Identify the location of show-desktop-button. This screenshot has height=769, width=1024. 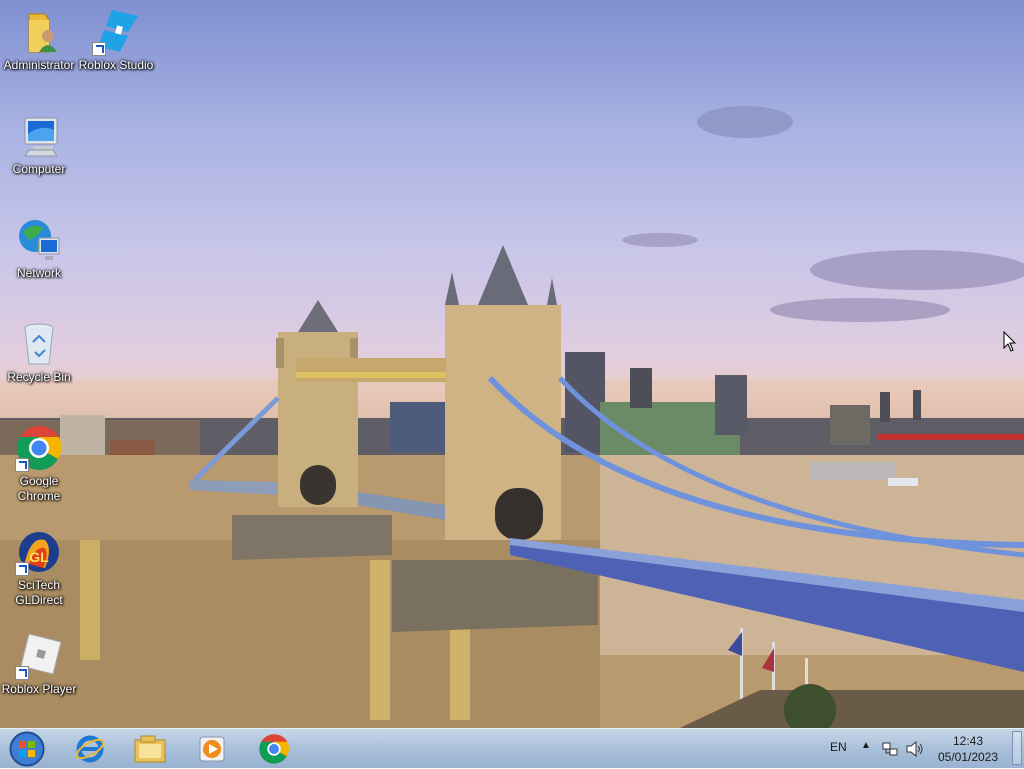
(1017, 748).